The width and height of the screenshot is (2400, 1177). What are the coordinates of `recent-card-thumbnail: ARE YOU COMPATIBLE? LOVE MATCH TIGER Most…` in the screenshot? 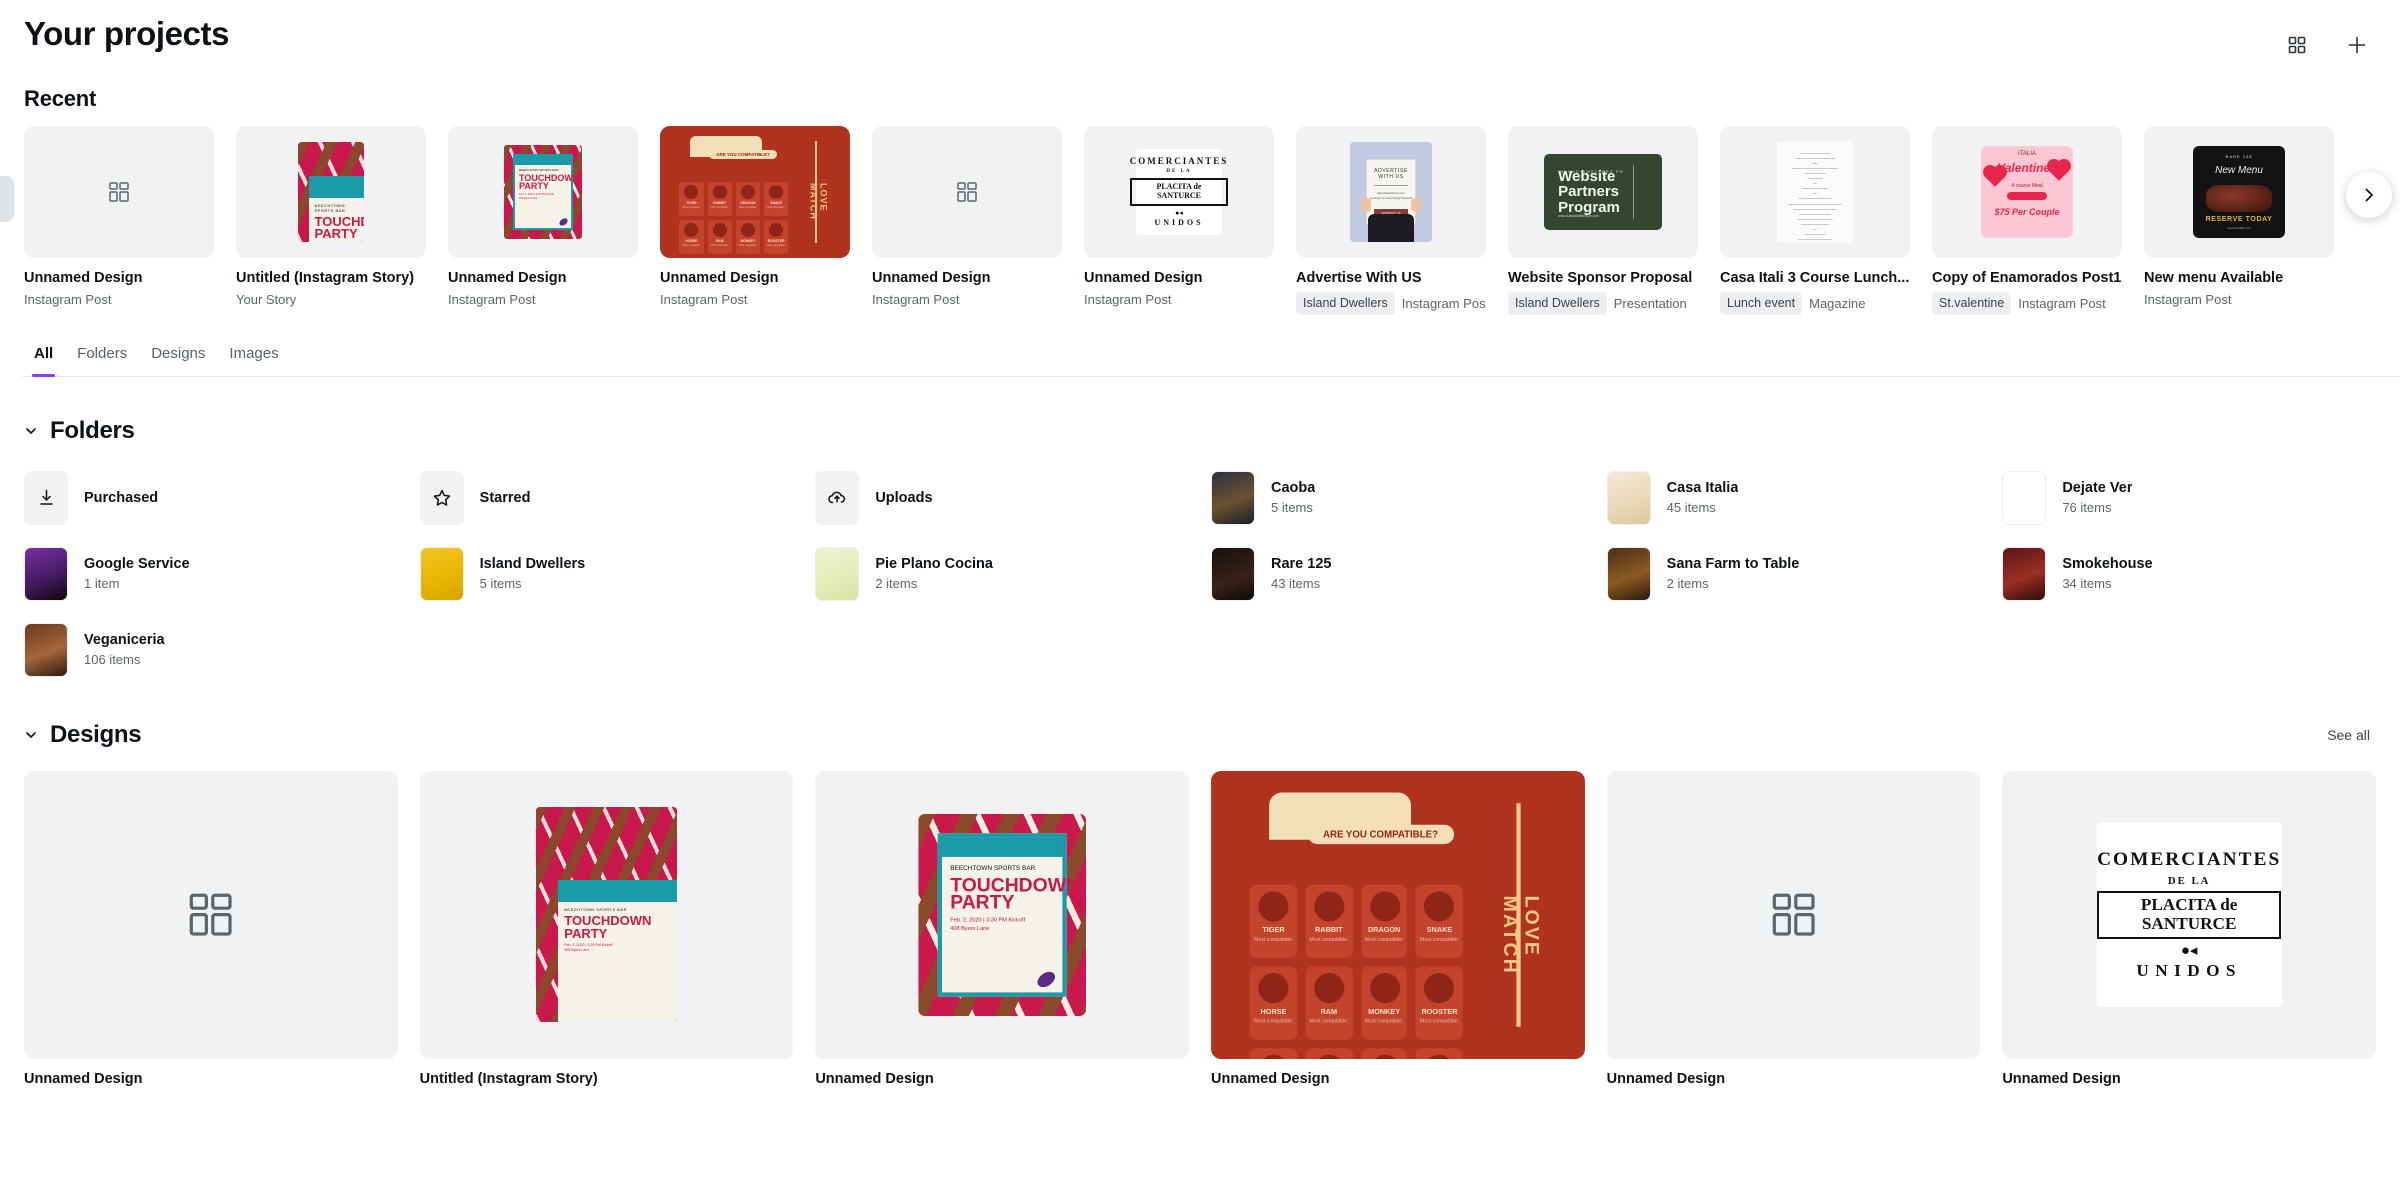 It's located at (755, 192).